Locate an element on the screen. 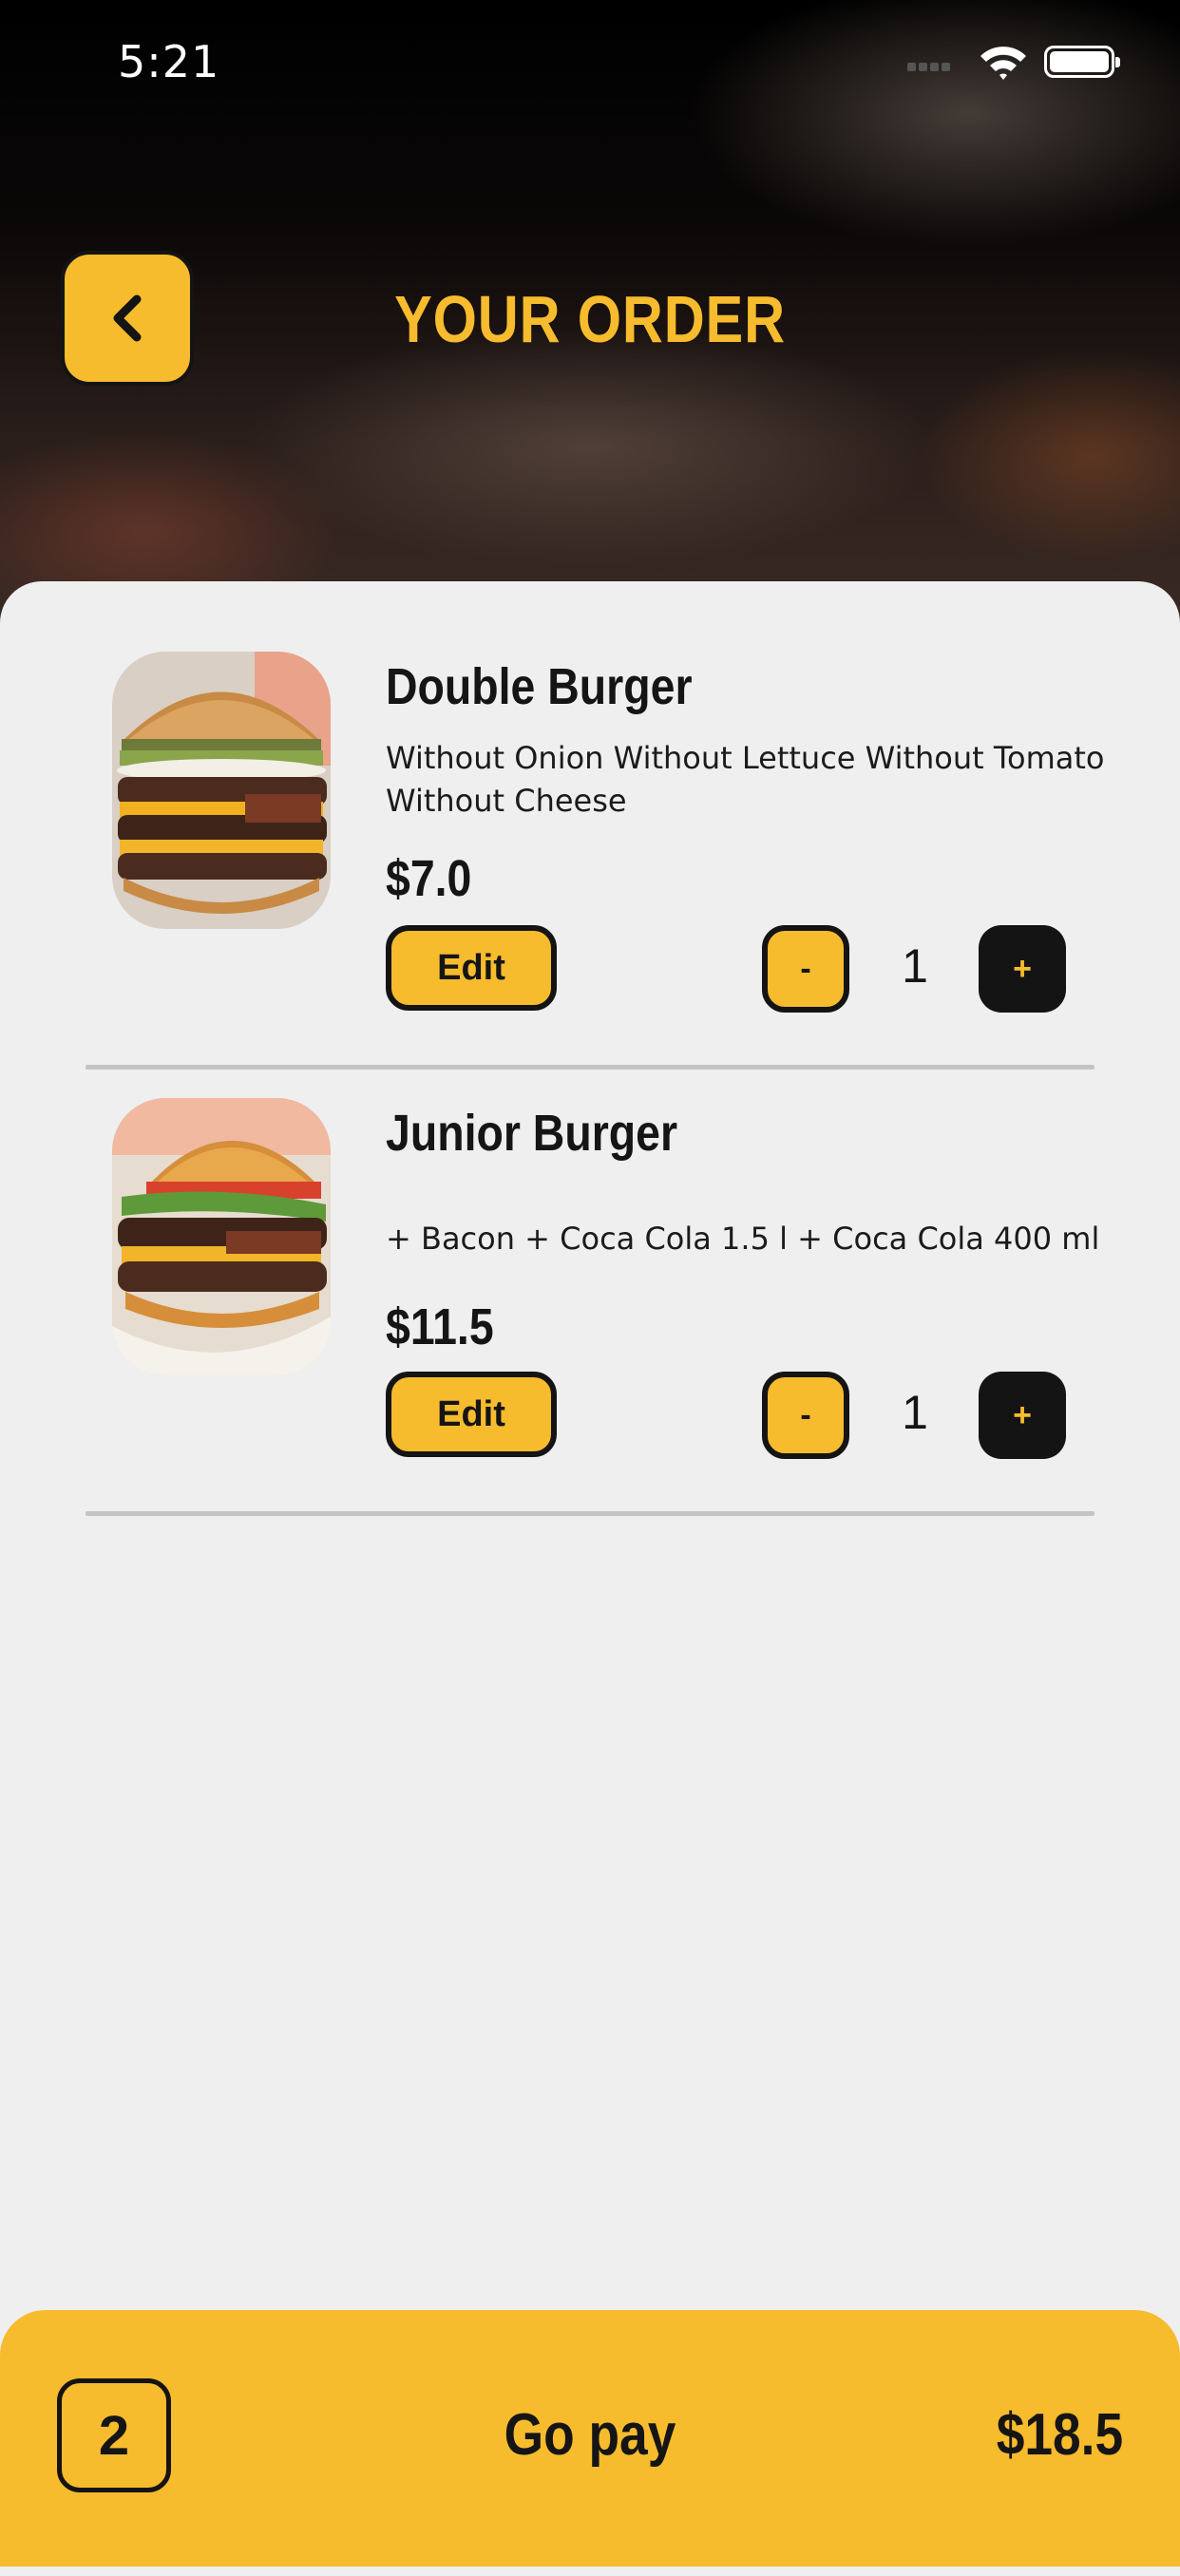  junior-burger-image is located at coordinates (221, 1236).